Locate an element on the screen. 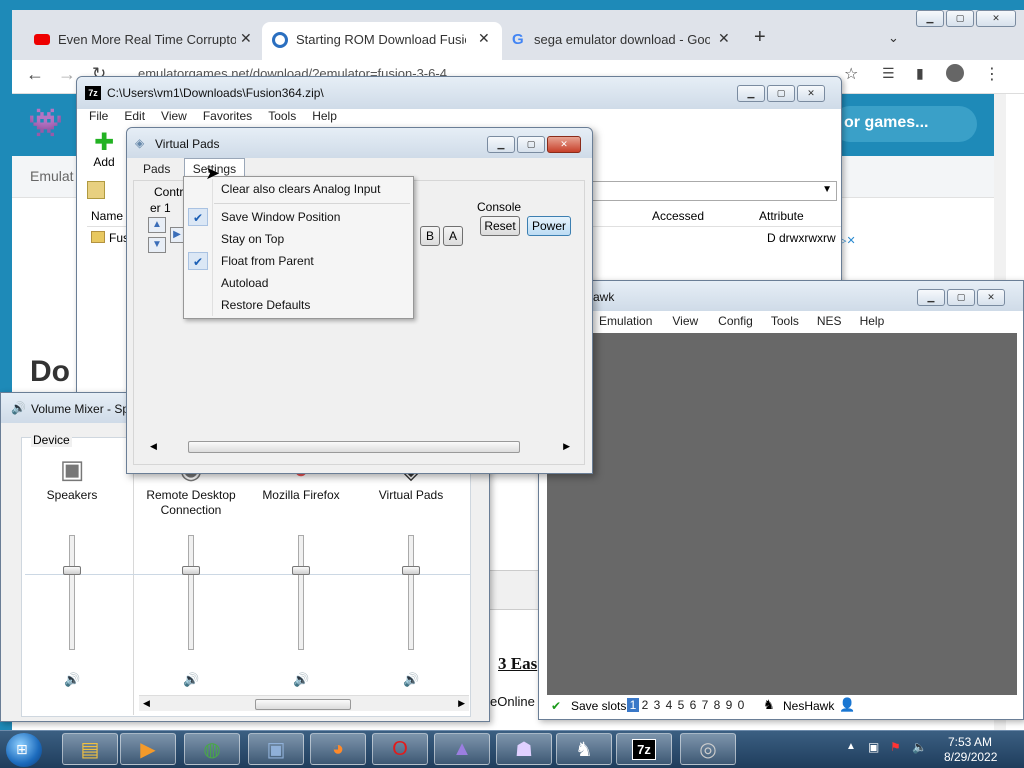 This screenshot has height=768, width=1024. virtual-pads-titlebar: ◈ Virtual Pads ▁ ▢ ✕ is located at coordinates (359, 143).